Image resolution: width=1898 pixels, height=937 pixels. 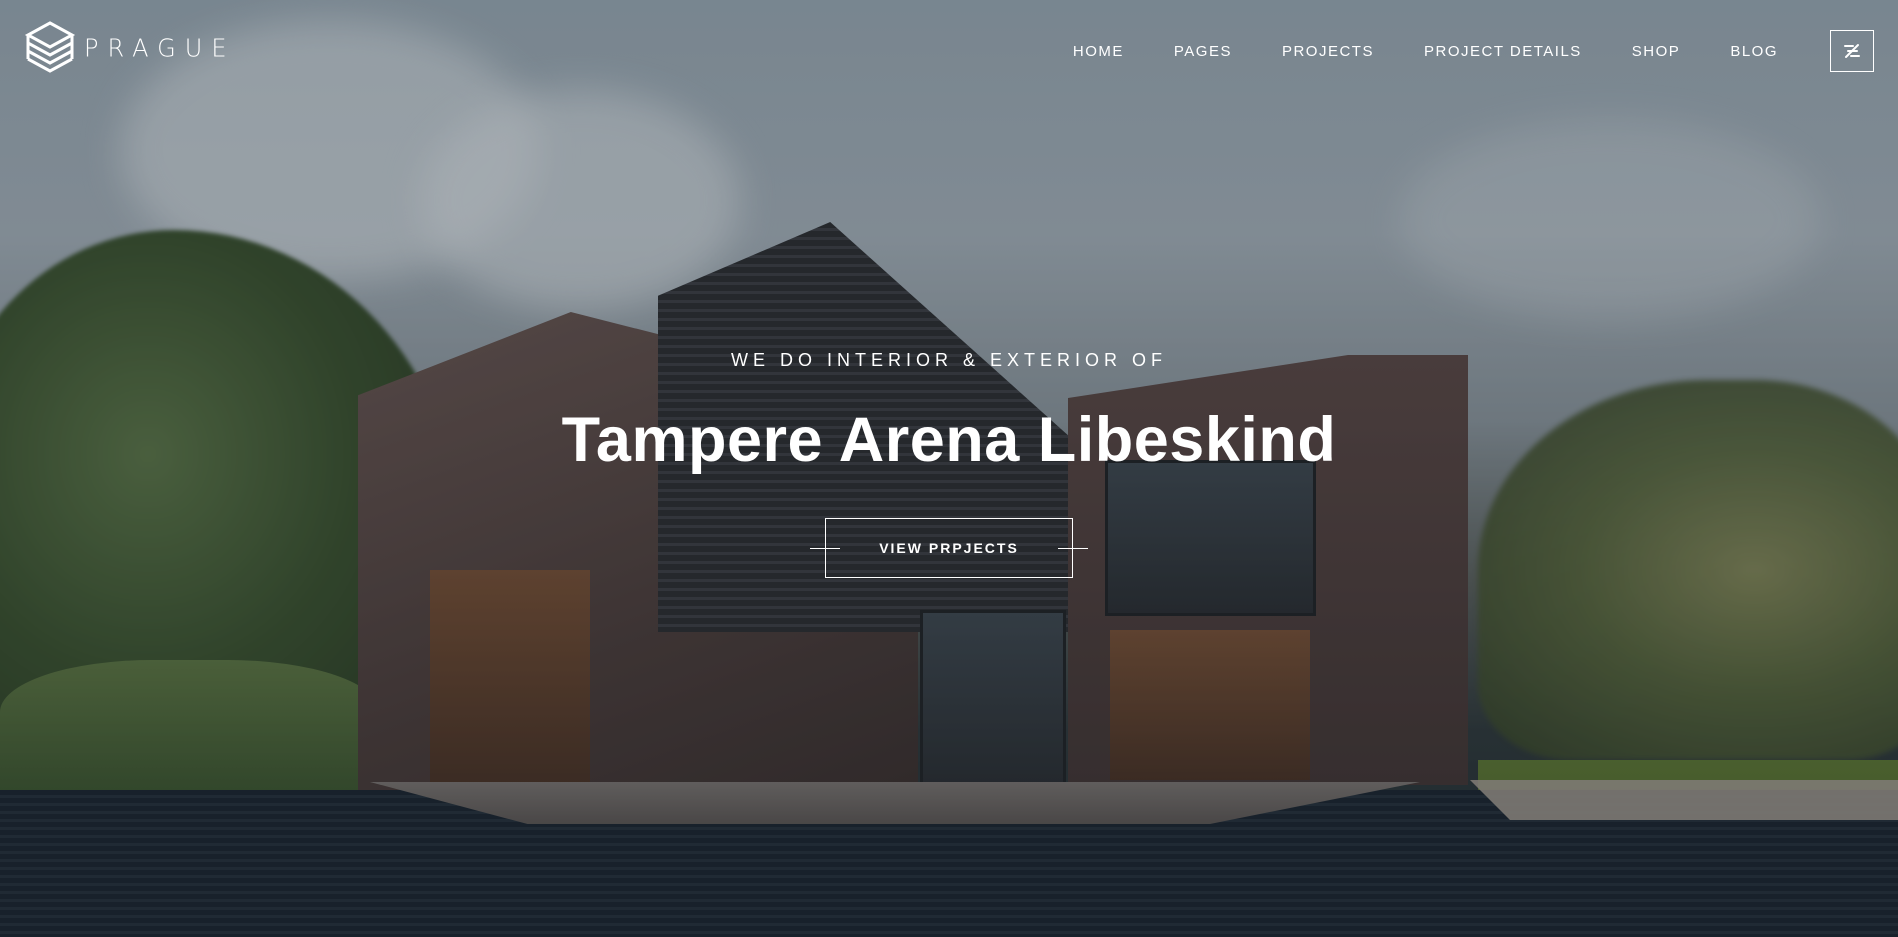 I want to click on nav-item-projects: PROJECTS, so click(x=1328, y=51).